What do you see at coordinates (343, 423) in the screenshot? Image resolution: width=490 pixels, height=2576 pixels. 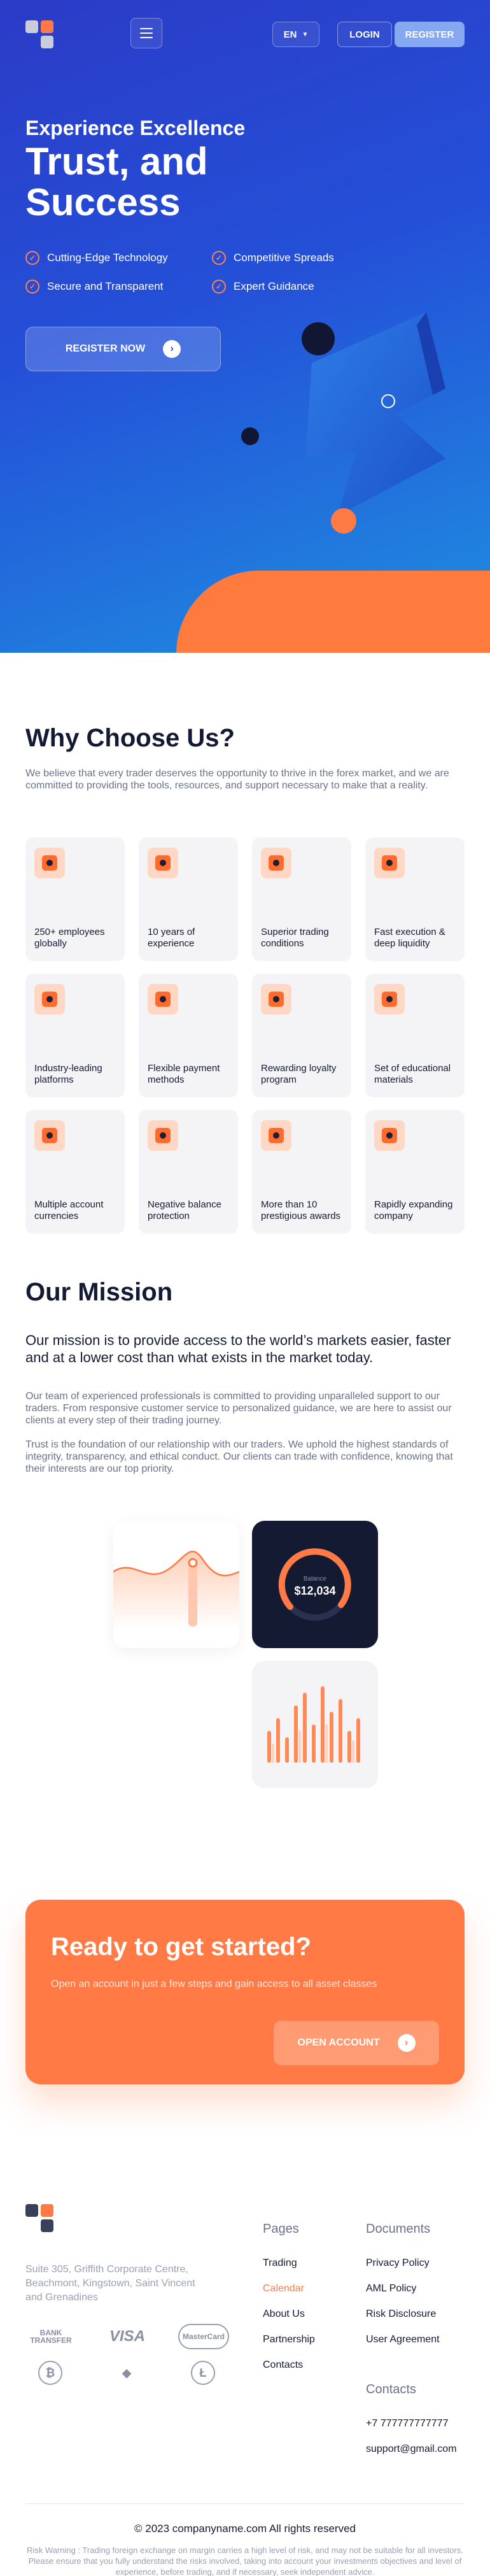 I see `hero-illustration` at bounding box center [343, 423].